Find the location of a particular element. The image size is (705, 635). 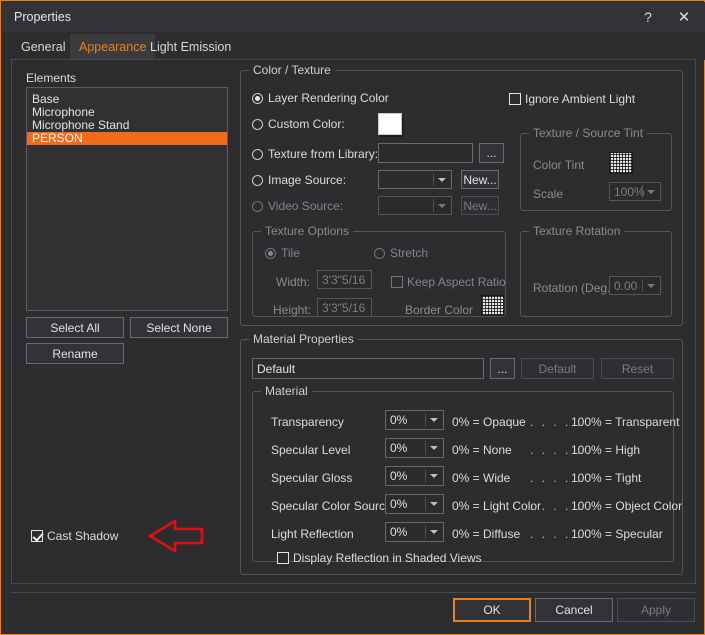

video-source-combo is located at coordinates (415, 205).